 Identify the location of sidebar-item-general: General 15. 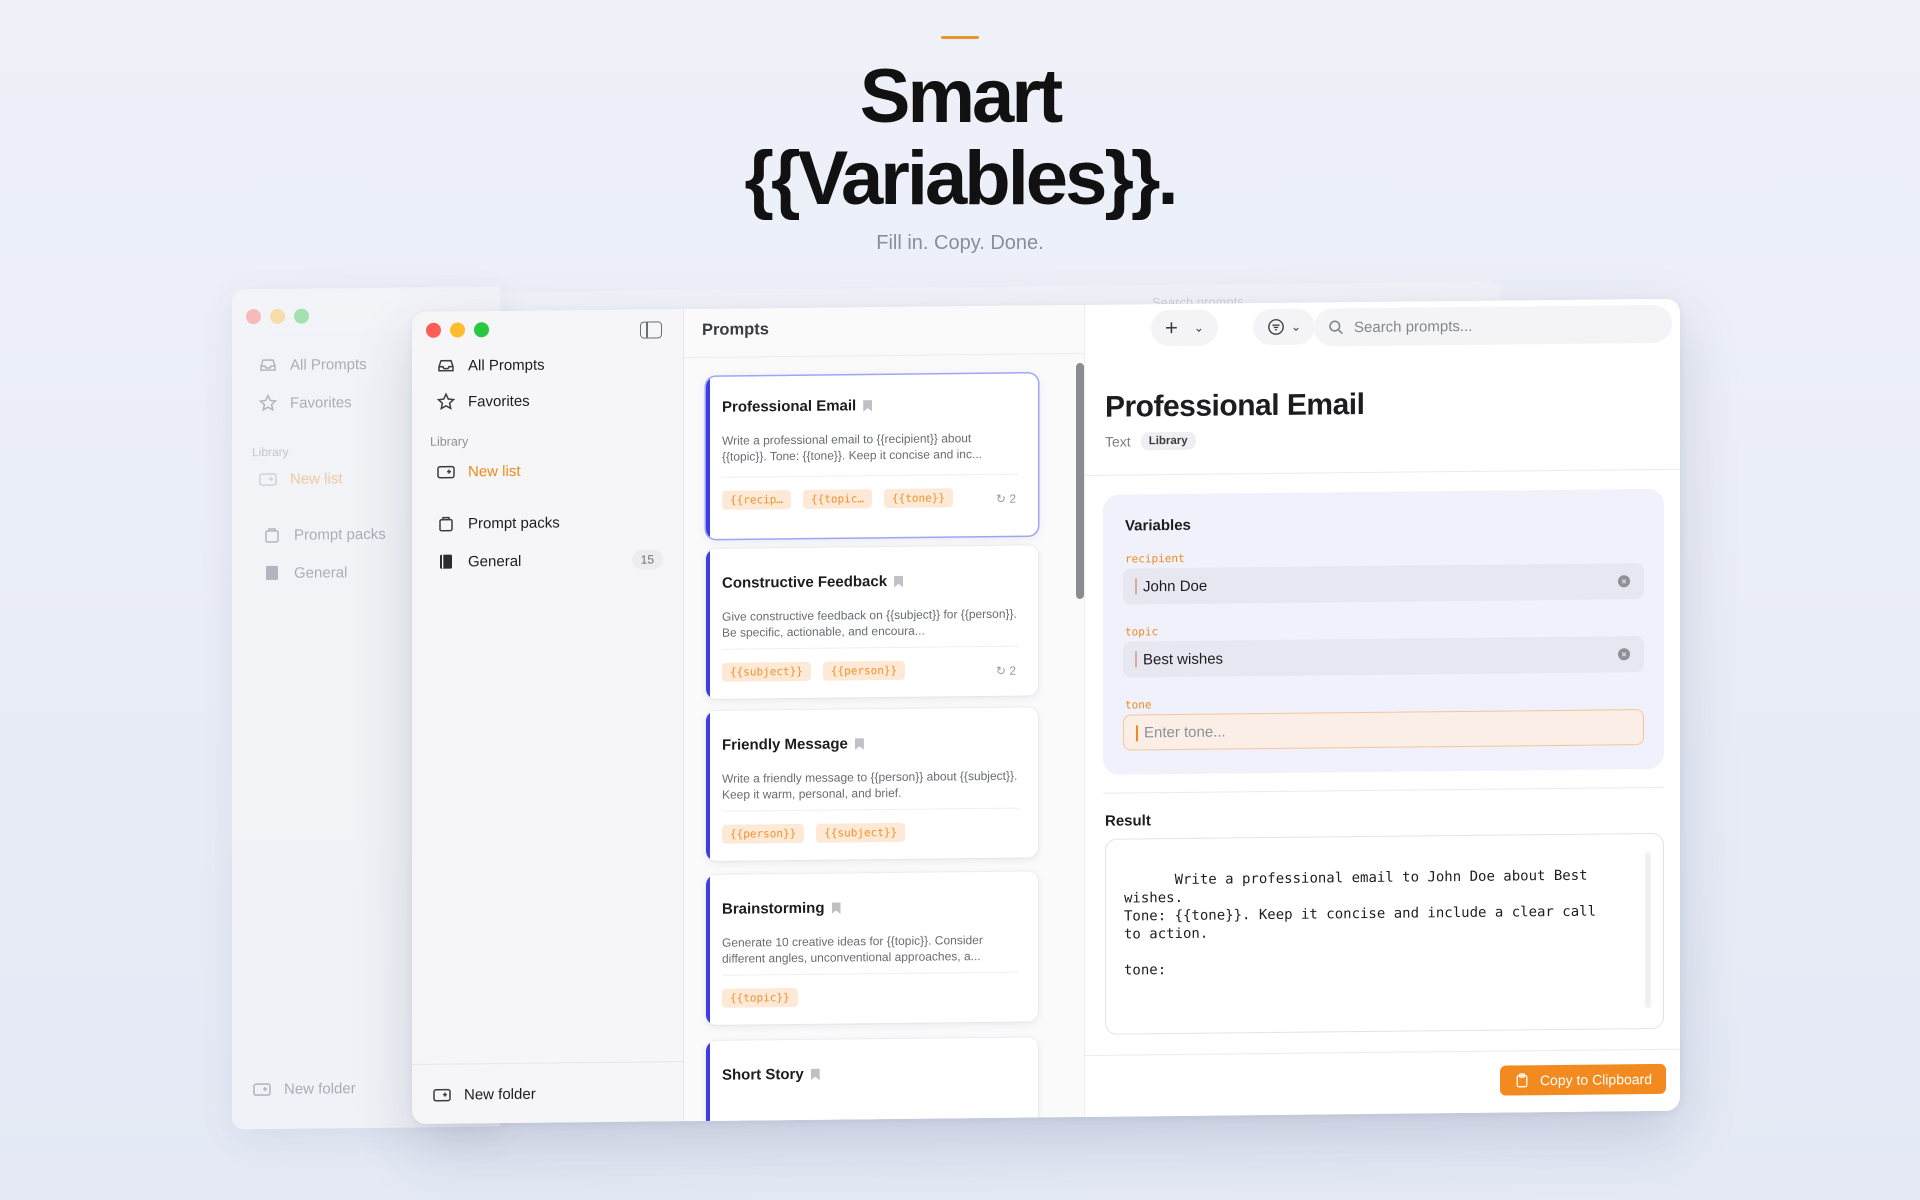
(549, 560).